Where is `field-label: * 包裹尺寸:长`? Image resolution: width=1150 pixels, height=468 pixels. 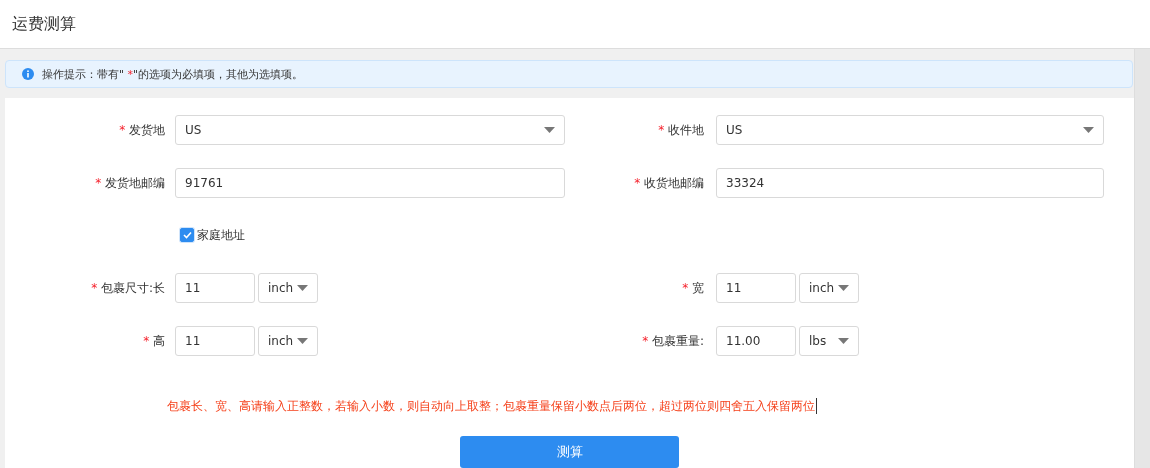 field-label: * 包裹尺寸:长 is located at coordinates (127, 288).